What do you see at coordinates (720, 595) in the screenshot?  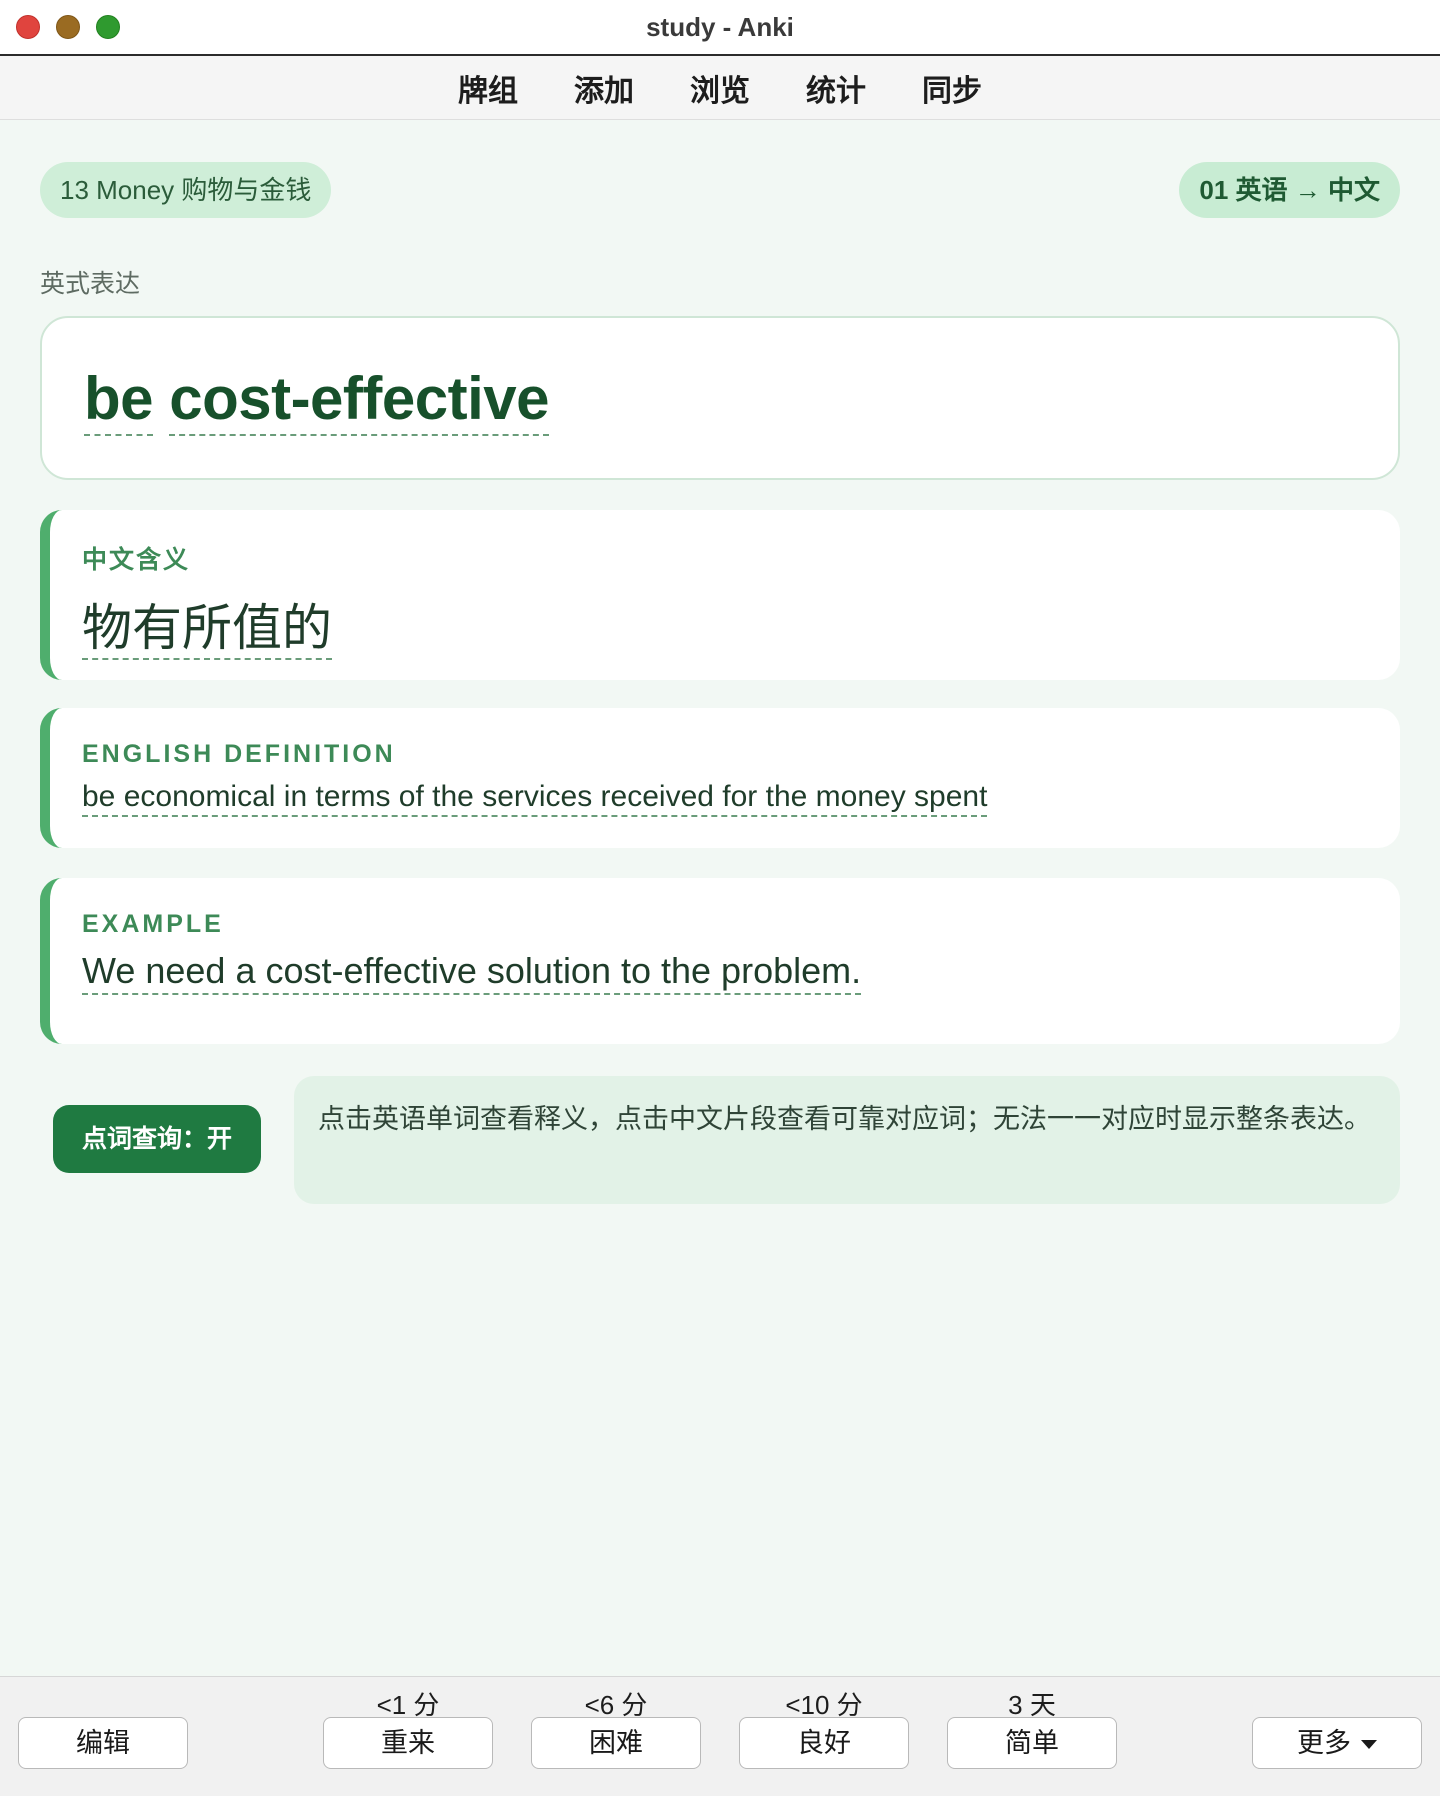 I see `meaning-card: 中文含义 物有所值的` at bounding box center [720, 595].